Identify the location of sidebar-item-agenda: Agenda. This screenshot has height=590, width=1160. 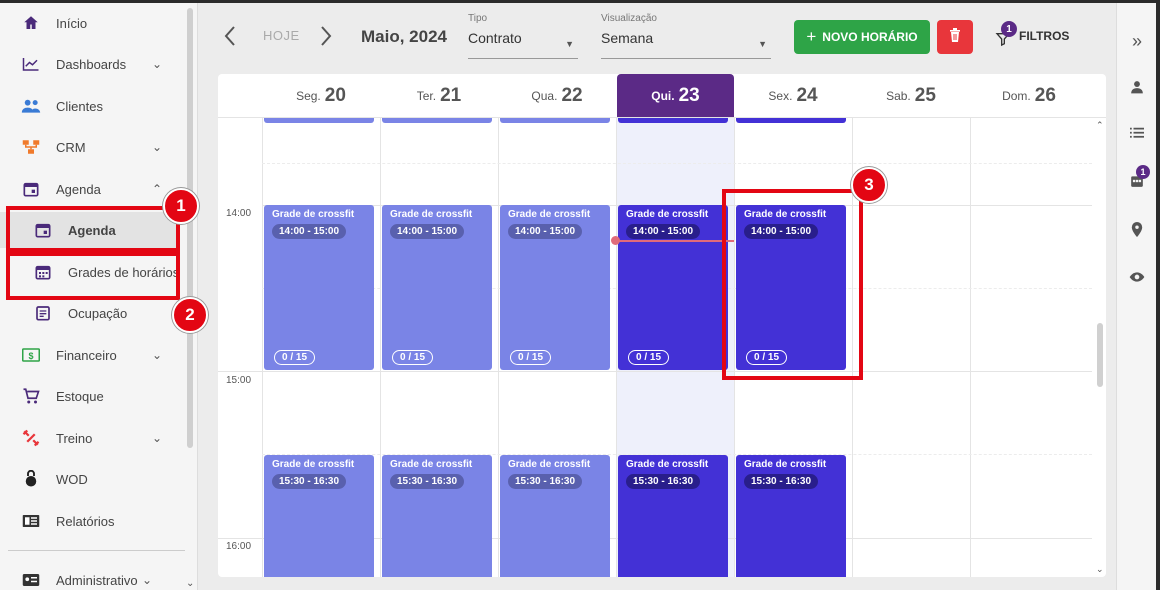
(89, 230).